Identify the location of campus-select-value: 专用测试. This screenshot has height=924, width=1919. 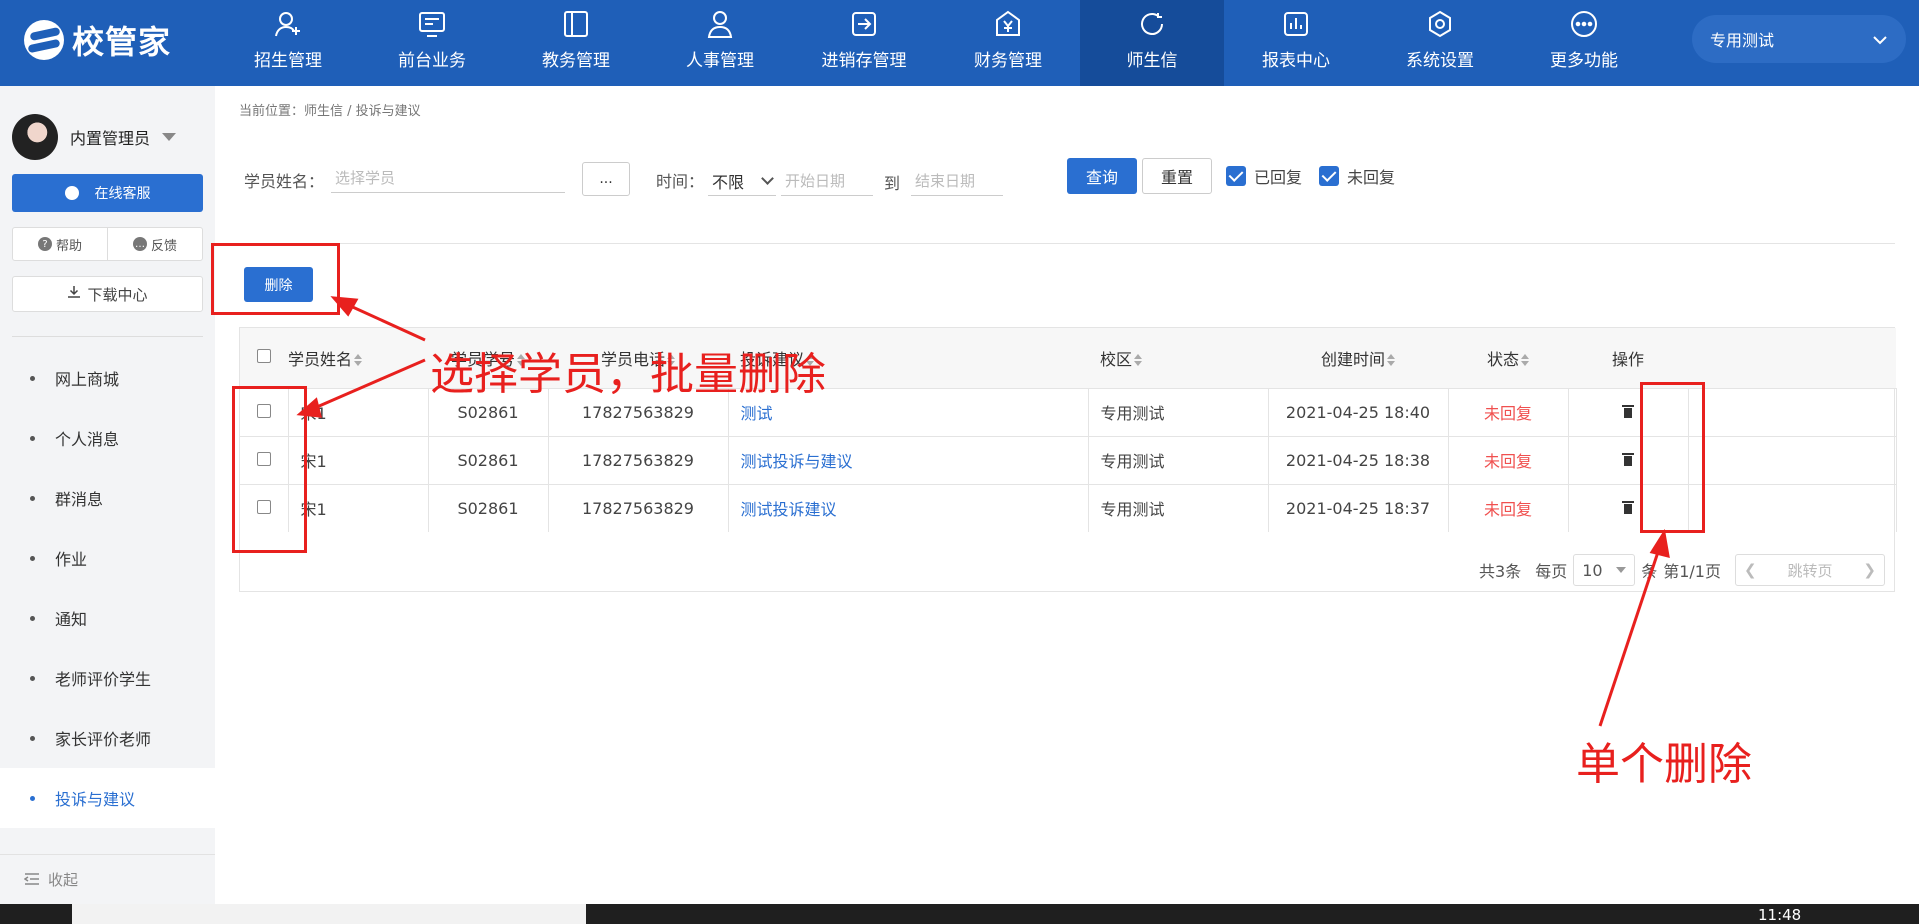
(1742, 40).